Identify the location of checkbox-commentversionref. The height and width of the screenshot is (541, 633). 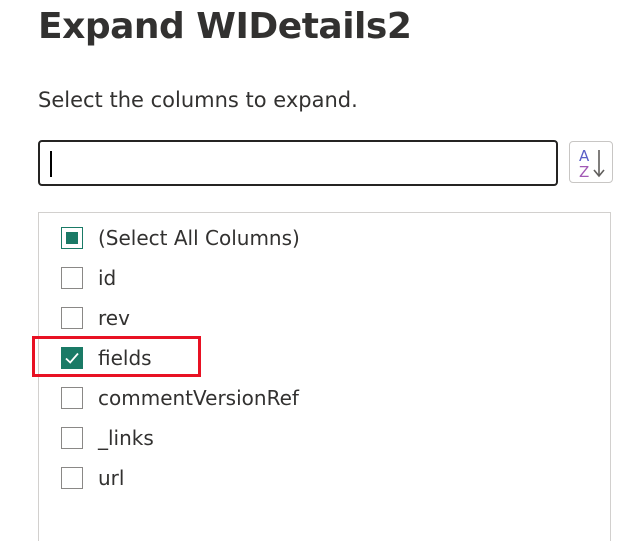
(72, 398).